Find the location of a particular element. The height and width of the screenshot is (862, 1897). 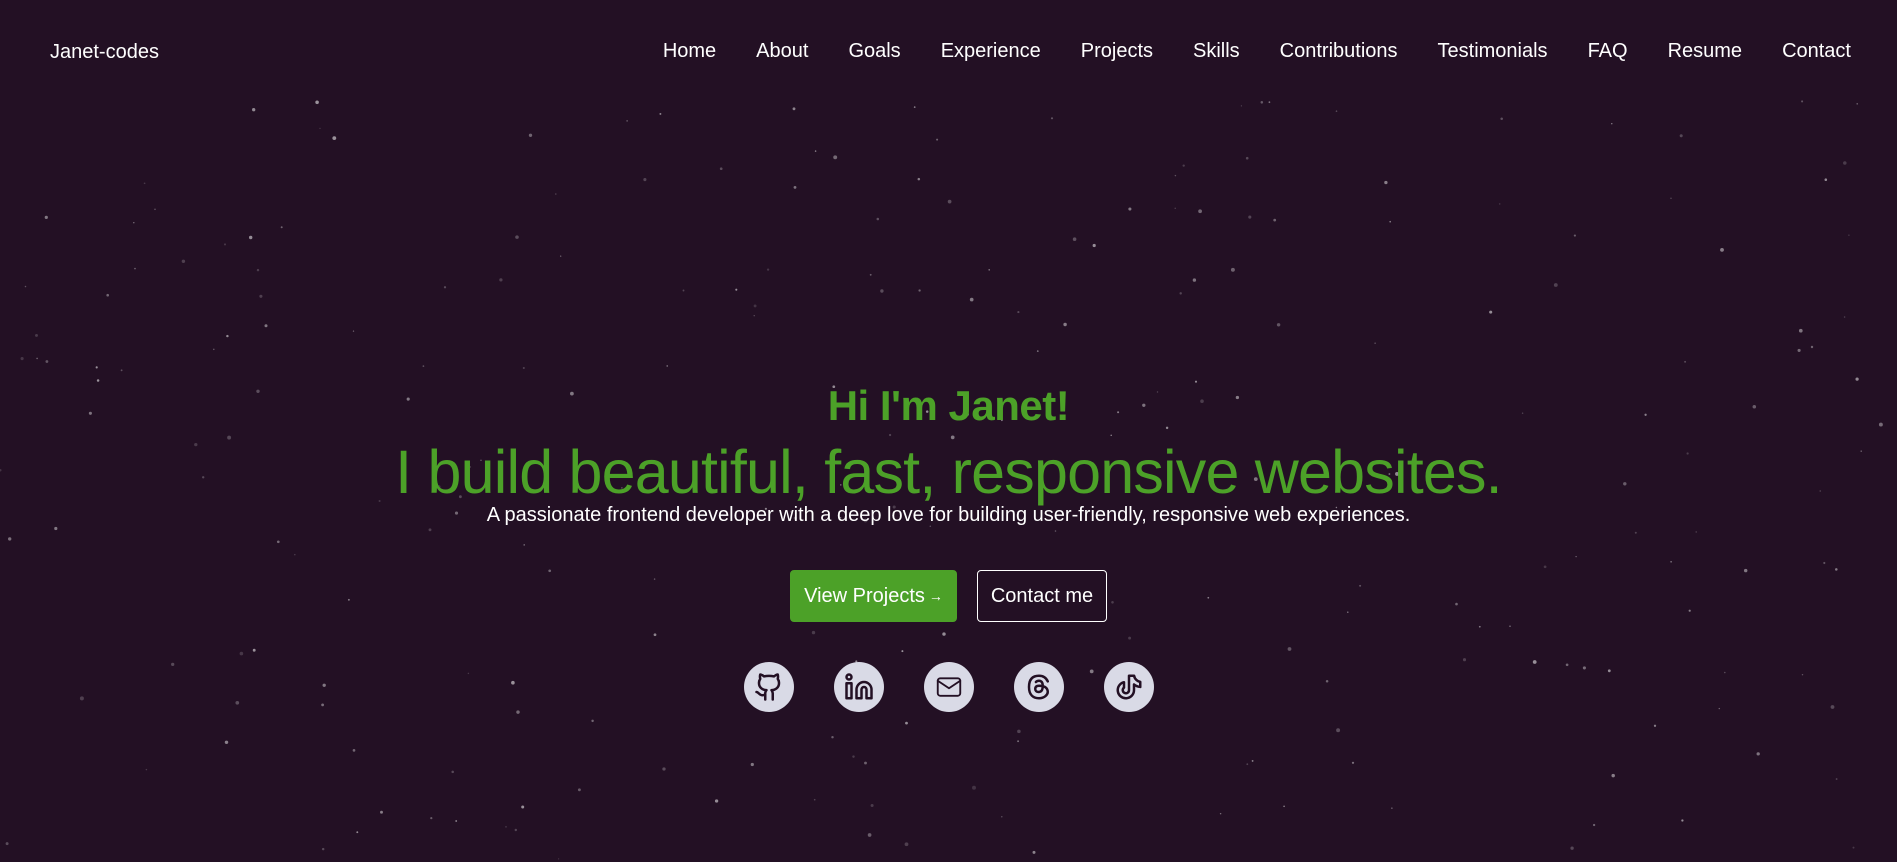

threads-link is located at coordinates (1038, 687).